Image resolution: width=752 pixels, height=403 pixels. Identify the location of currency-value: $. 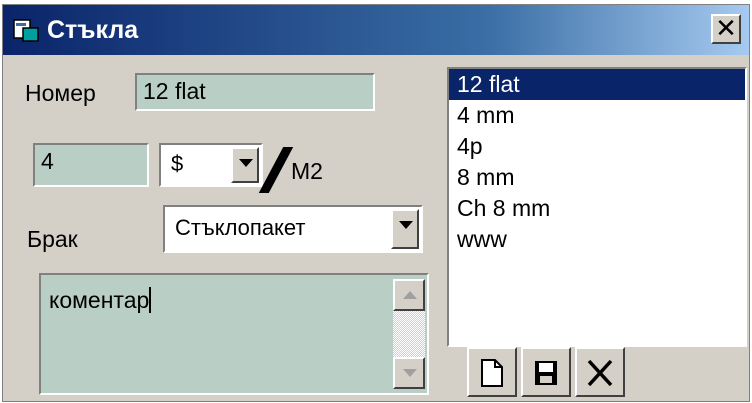
(177, 163).